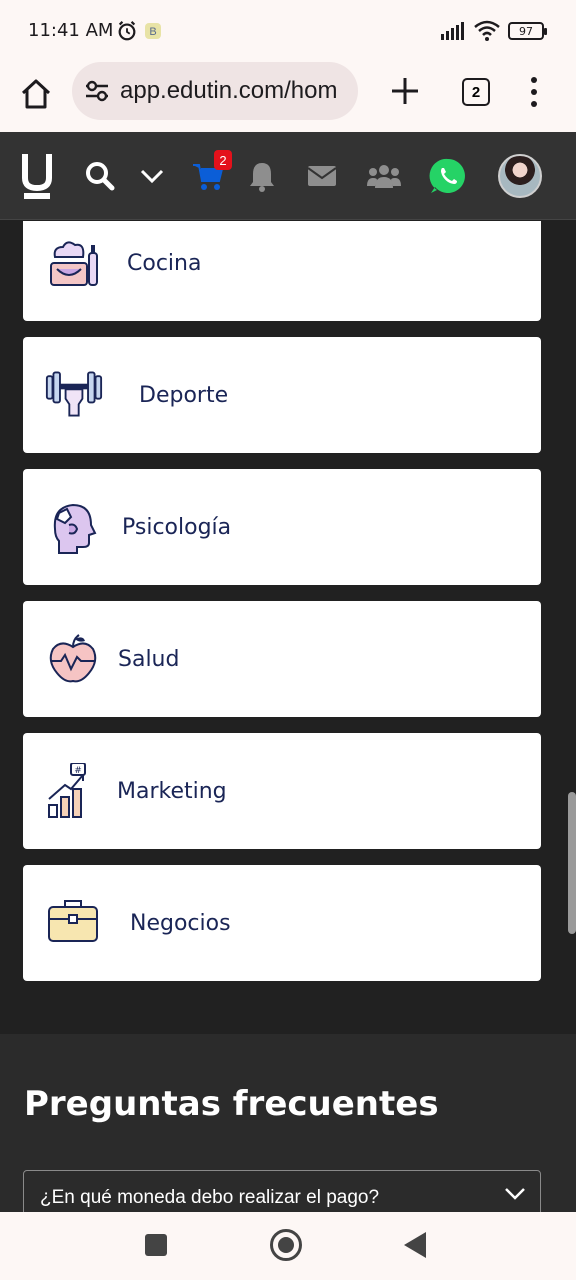  Describe the element at coordinates (282, 271) in the screenshot. I see `category-card-cocina: Cocina` at that location.